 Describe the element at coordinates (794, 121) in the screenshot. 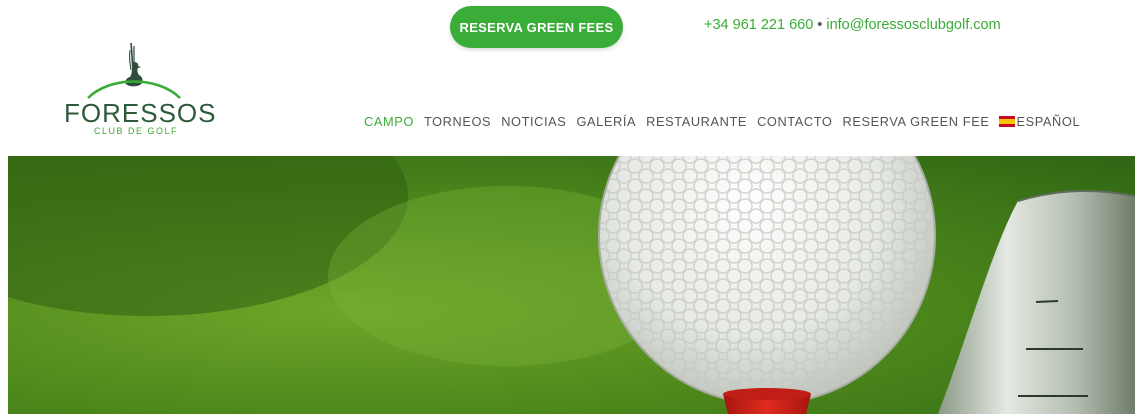

I see `nav-item-contacto: CONTACTO` at that location.